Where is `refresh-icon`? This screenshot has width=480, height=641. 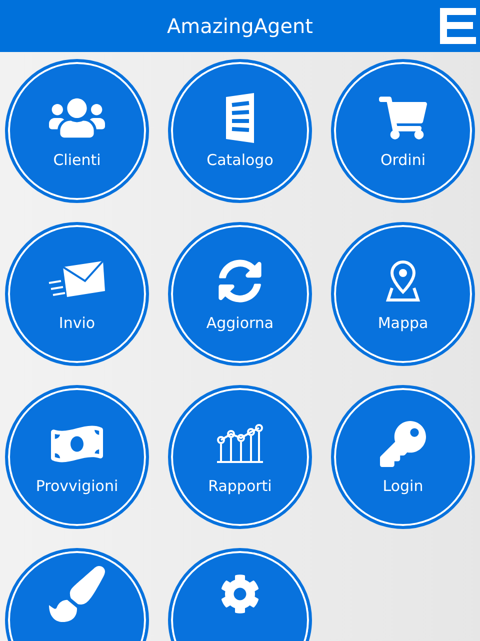 refresh-icon is located at coordinates (240, 281).